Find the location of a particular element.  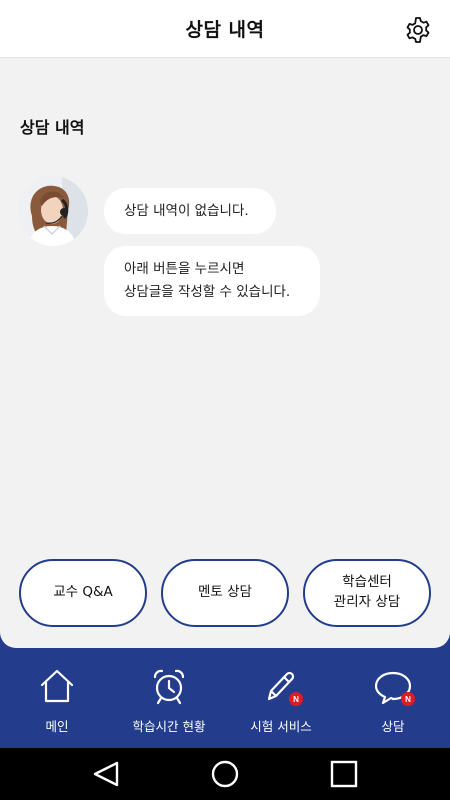

professor-qa-button: 교수 Q&A is located at coordinates (83, 593).